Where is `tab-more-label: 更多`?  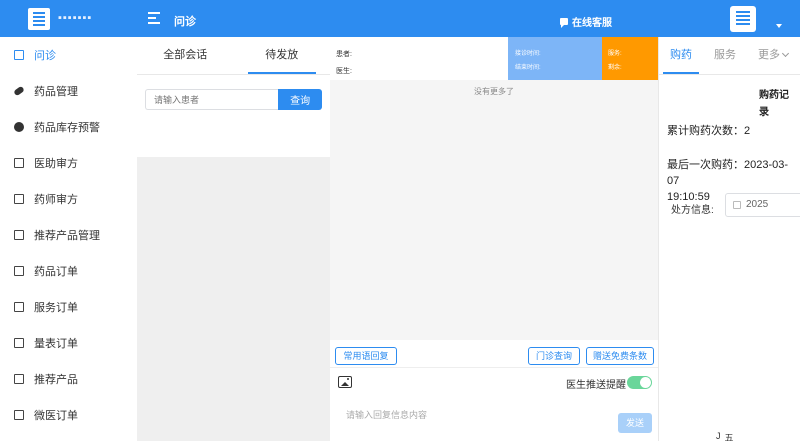
tab-more-label: 更多 is located at coordinates (769, 55).